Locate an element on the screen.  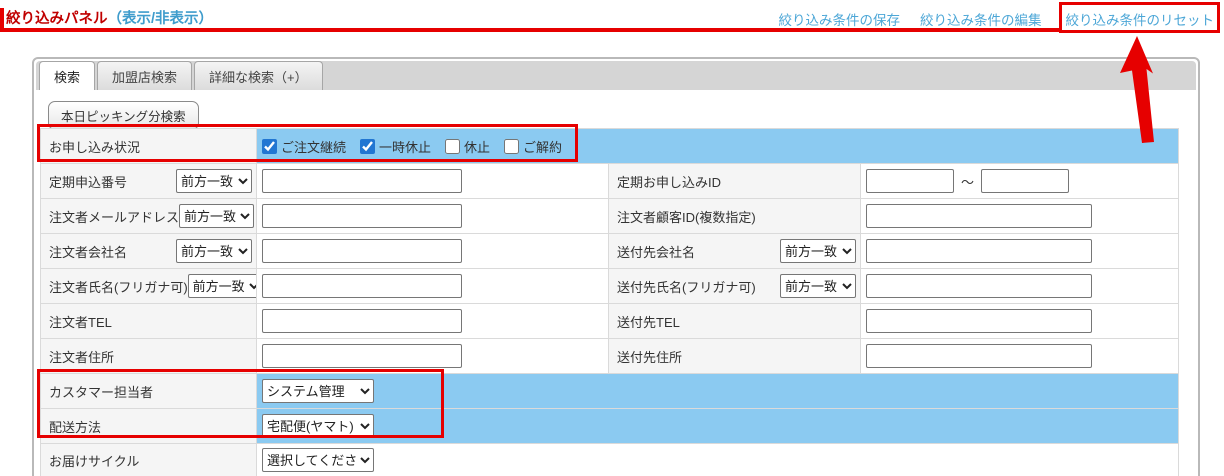
label-shipping-address: 送付先住所 is located at coordinates (650, 357).